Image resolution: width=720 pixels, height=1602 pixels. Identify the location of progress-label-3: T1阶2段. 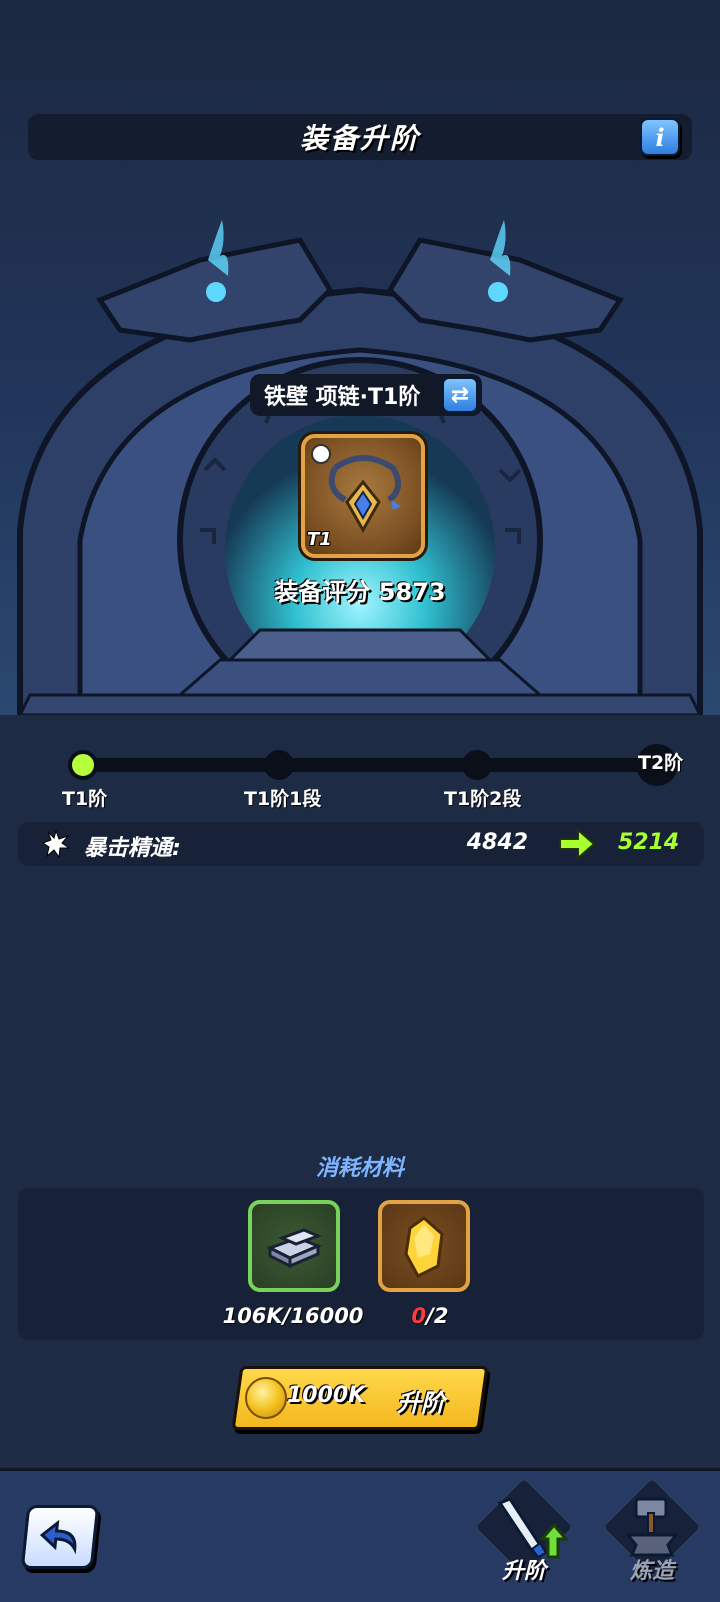
(483, 799).